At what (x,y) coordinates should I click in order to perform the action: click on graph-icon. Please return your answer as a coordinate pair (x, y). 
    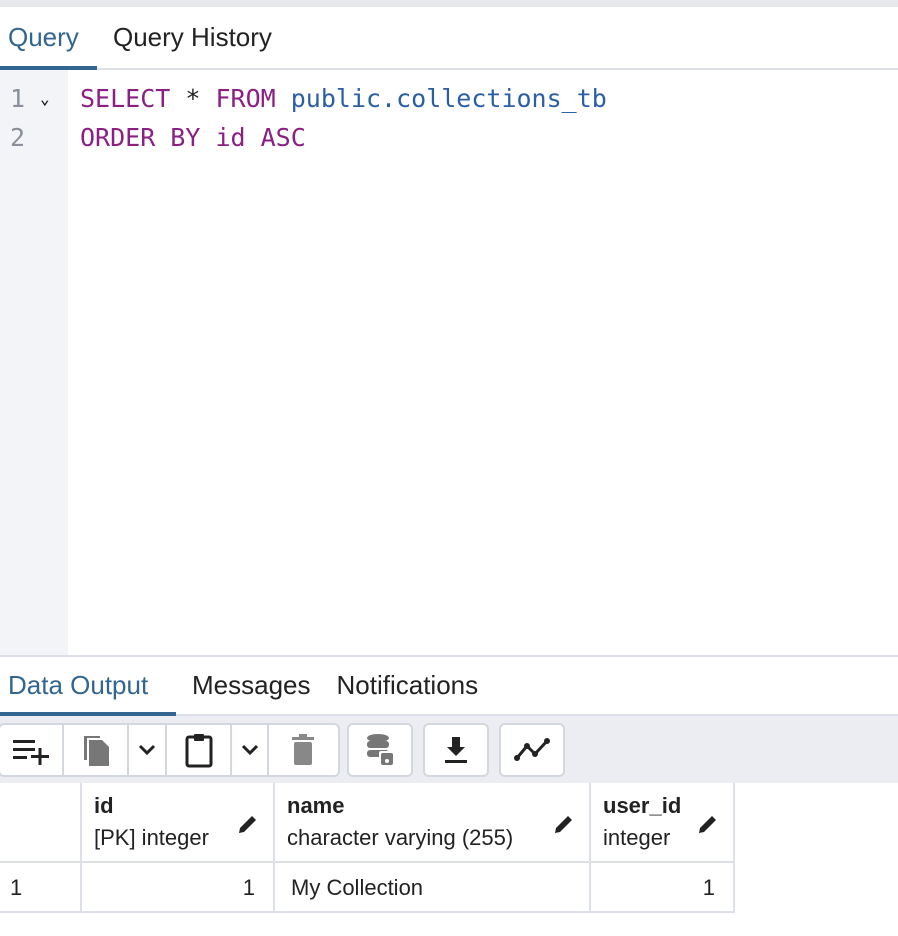
    Looking at the image, I should click on (532, 749).